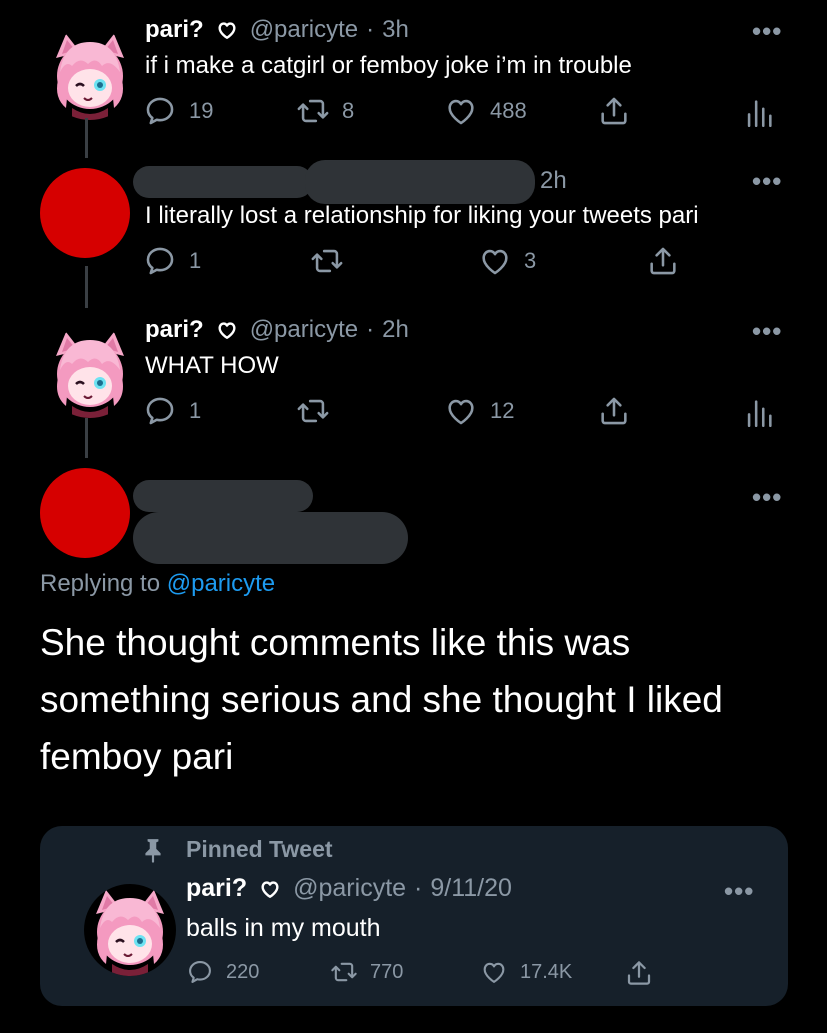 Image resolution: width=827 pixels, height=1033 pixels. Describe the element at coordinates (348, 110) in the screenshot. I see `retweet-count: 8` at that location.